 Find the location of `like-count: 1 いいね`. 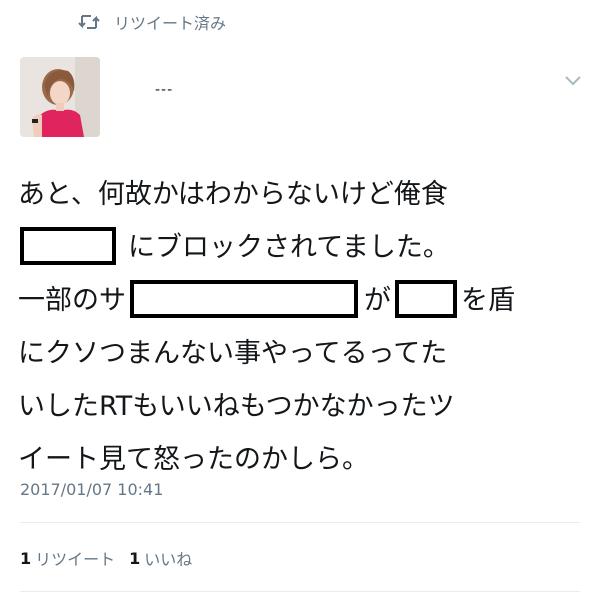

like-count: 1 いいね is located at coordinates (160, 558).